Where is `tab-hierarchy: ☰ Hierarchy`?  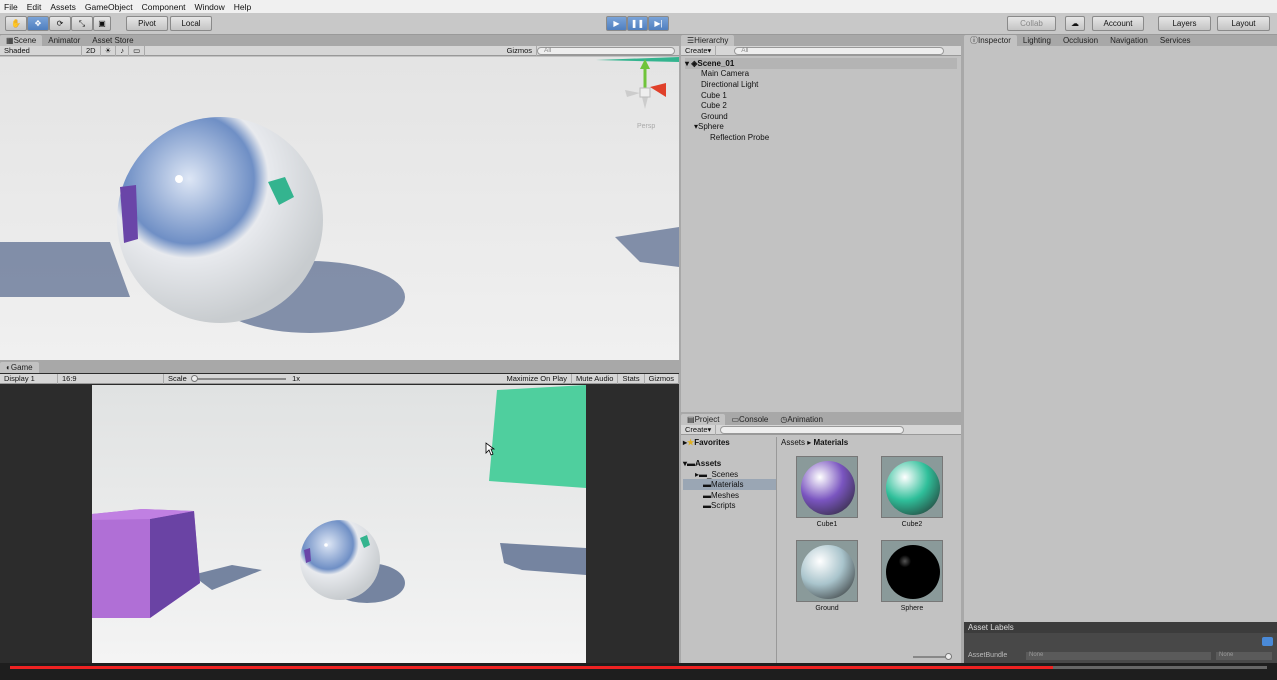 tab-hierarchy: ☰ Hierarchy is located at coordinates (708, 40).